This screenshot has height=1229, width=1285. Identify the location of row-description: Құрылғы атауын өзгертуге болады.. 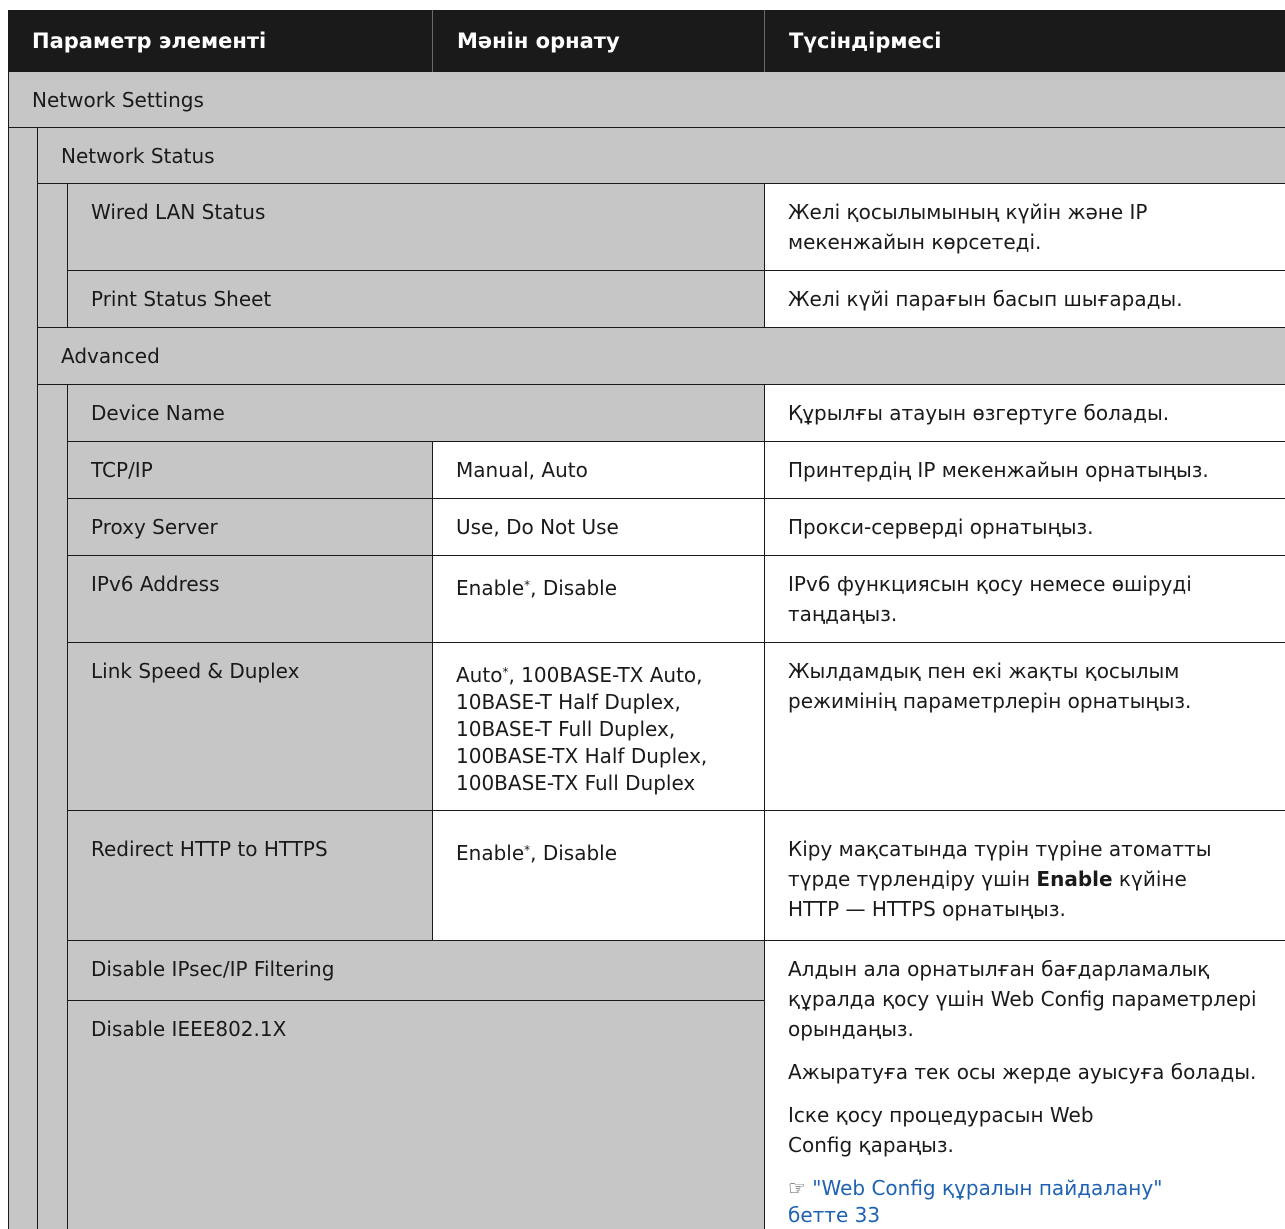
(979, 413).